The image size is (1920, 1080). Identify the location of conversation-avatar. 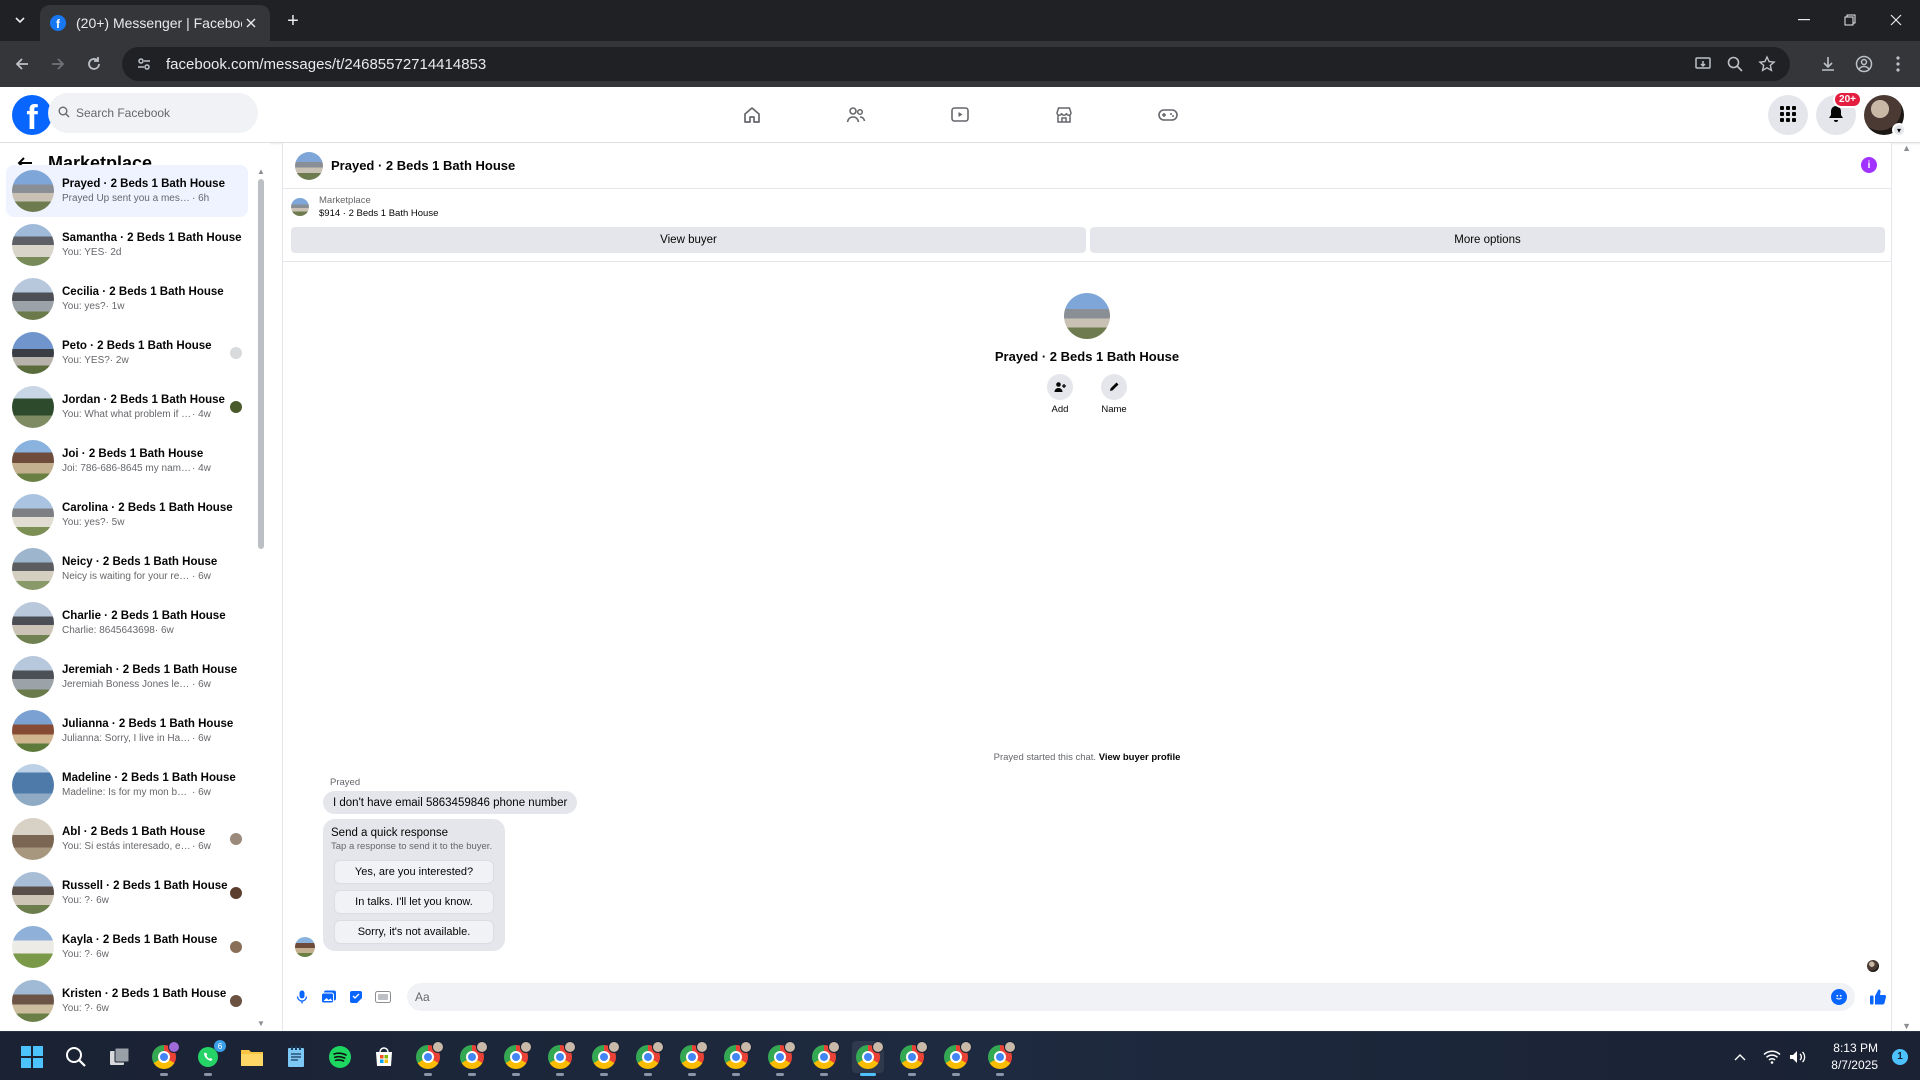
(309, 165).